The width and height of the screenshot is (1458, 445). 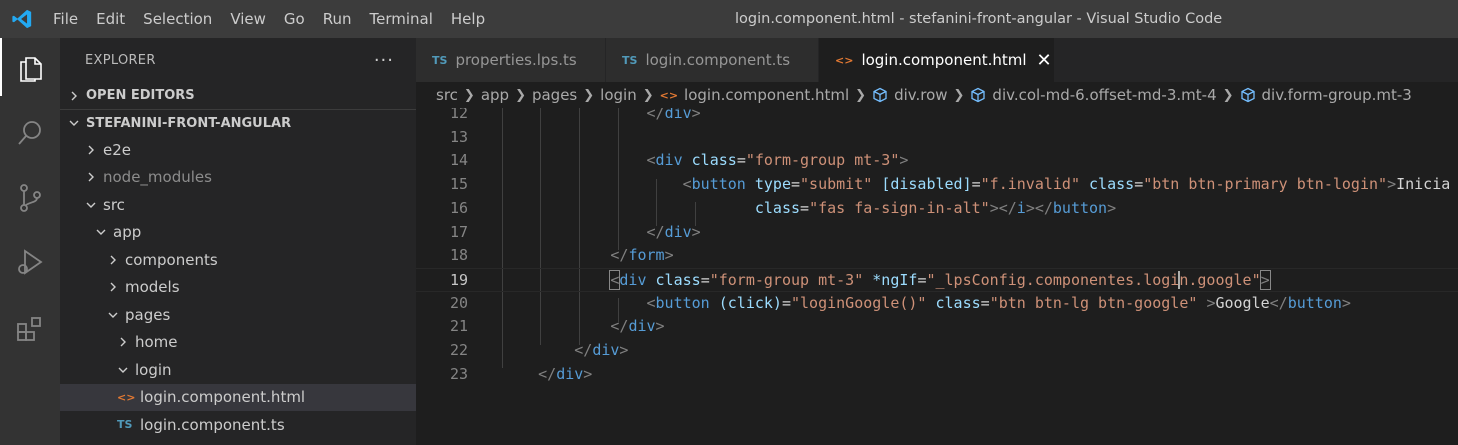 What do you see at coordinates (521, 373) in the screenshot?
I see `code-line: 23 </div>` at bounding box center [521, 373].